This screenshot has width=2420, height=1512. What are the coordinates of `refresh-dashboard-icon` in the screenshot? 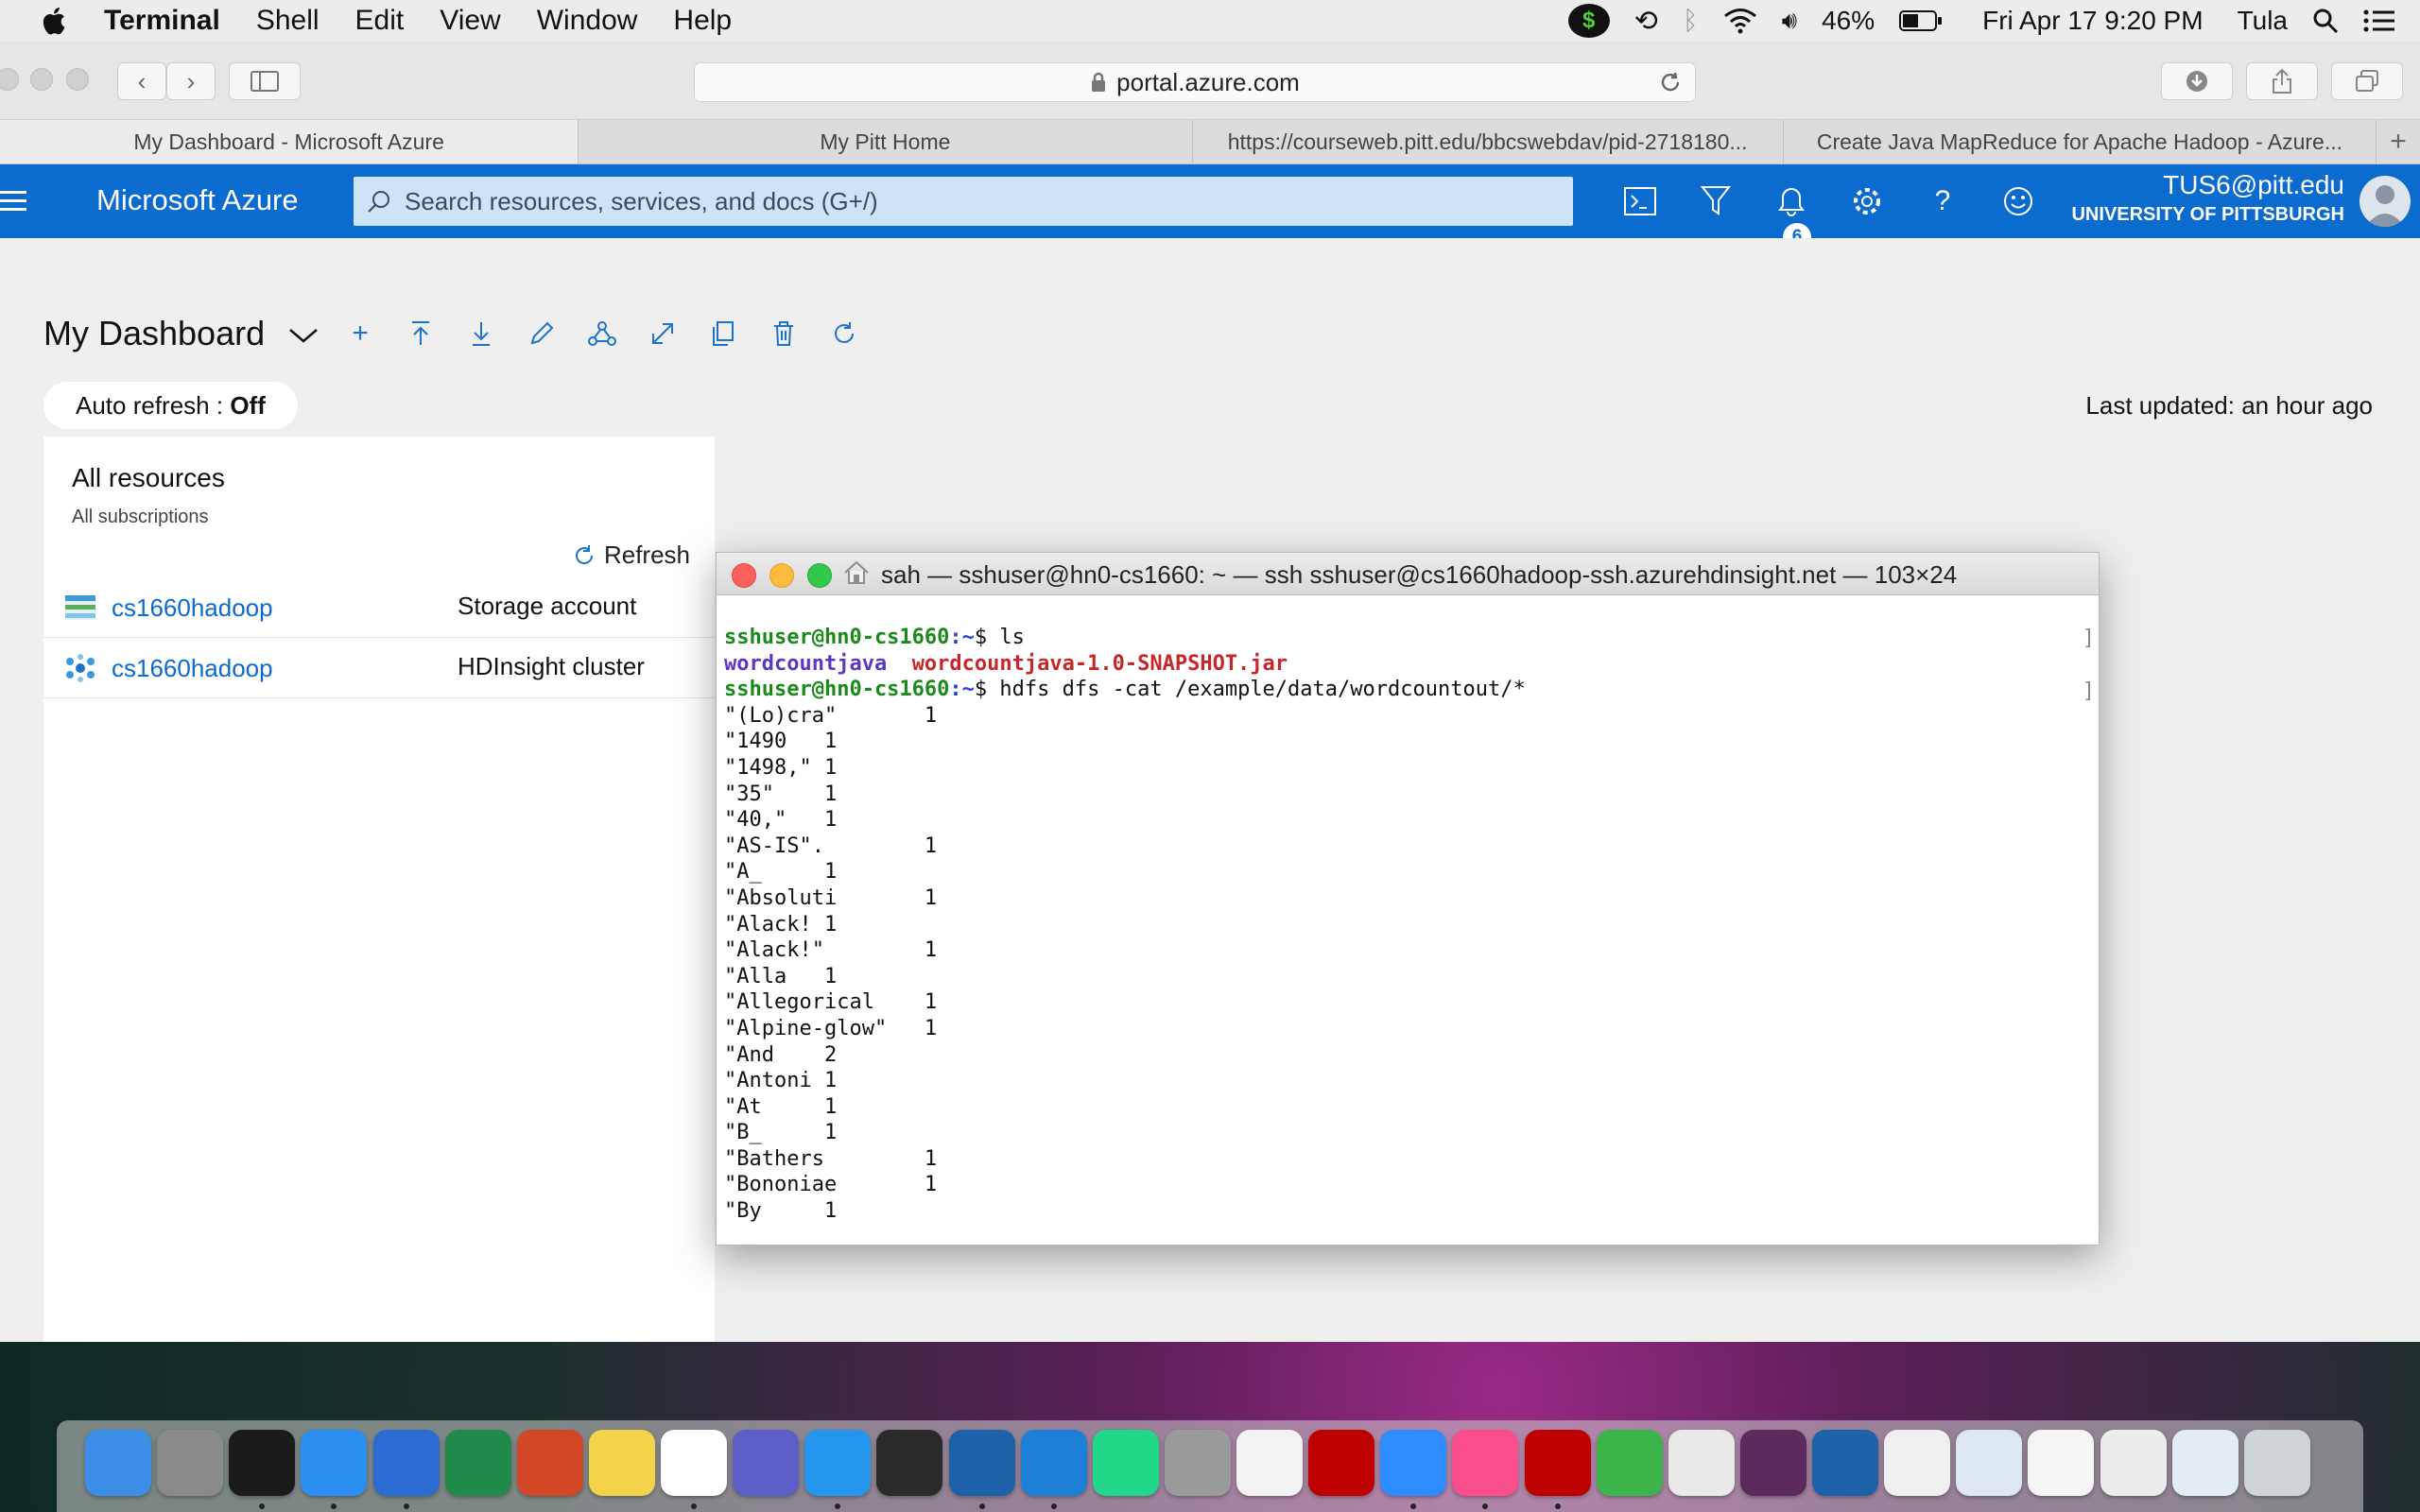 It's located at (844, 334).